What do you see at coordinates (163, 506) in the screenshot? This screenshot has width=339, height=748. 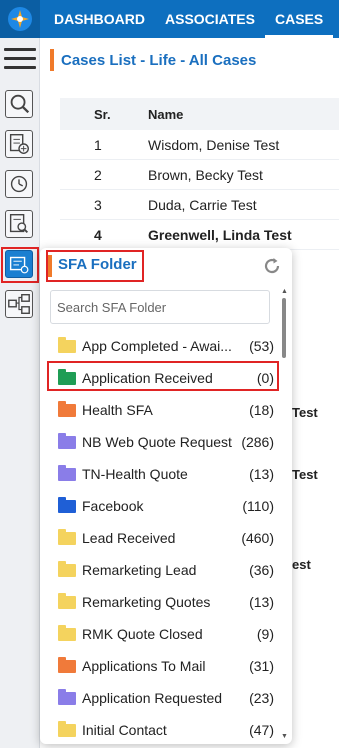 I see `folder-item: Facebook (110)` at bounding box center [163, 506].